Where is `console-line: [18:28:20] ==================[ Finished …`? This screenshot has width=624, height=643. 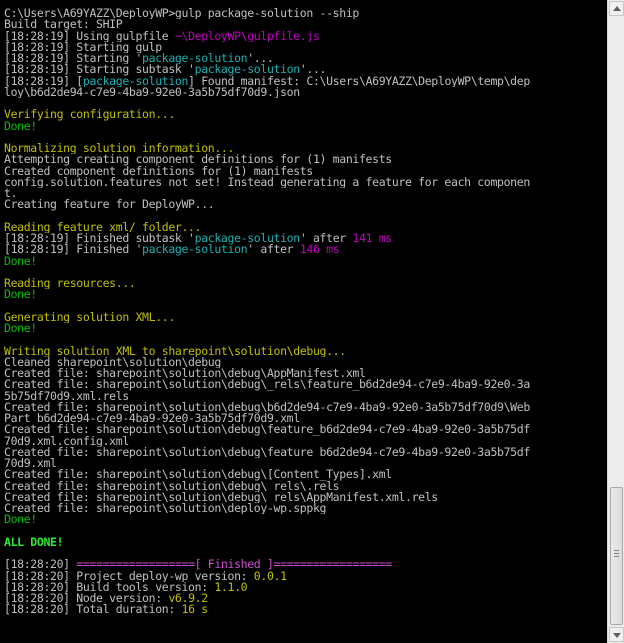 console-line: [18:28:20] ==================[ Finished … is located at coordinates (305, 564).